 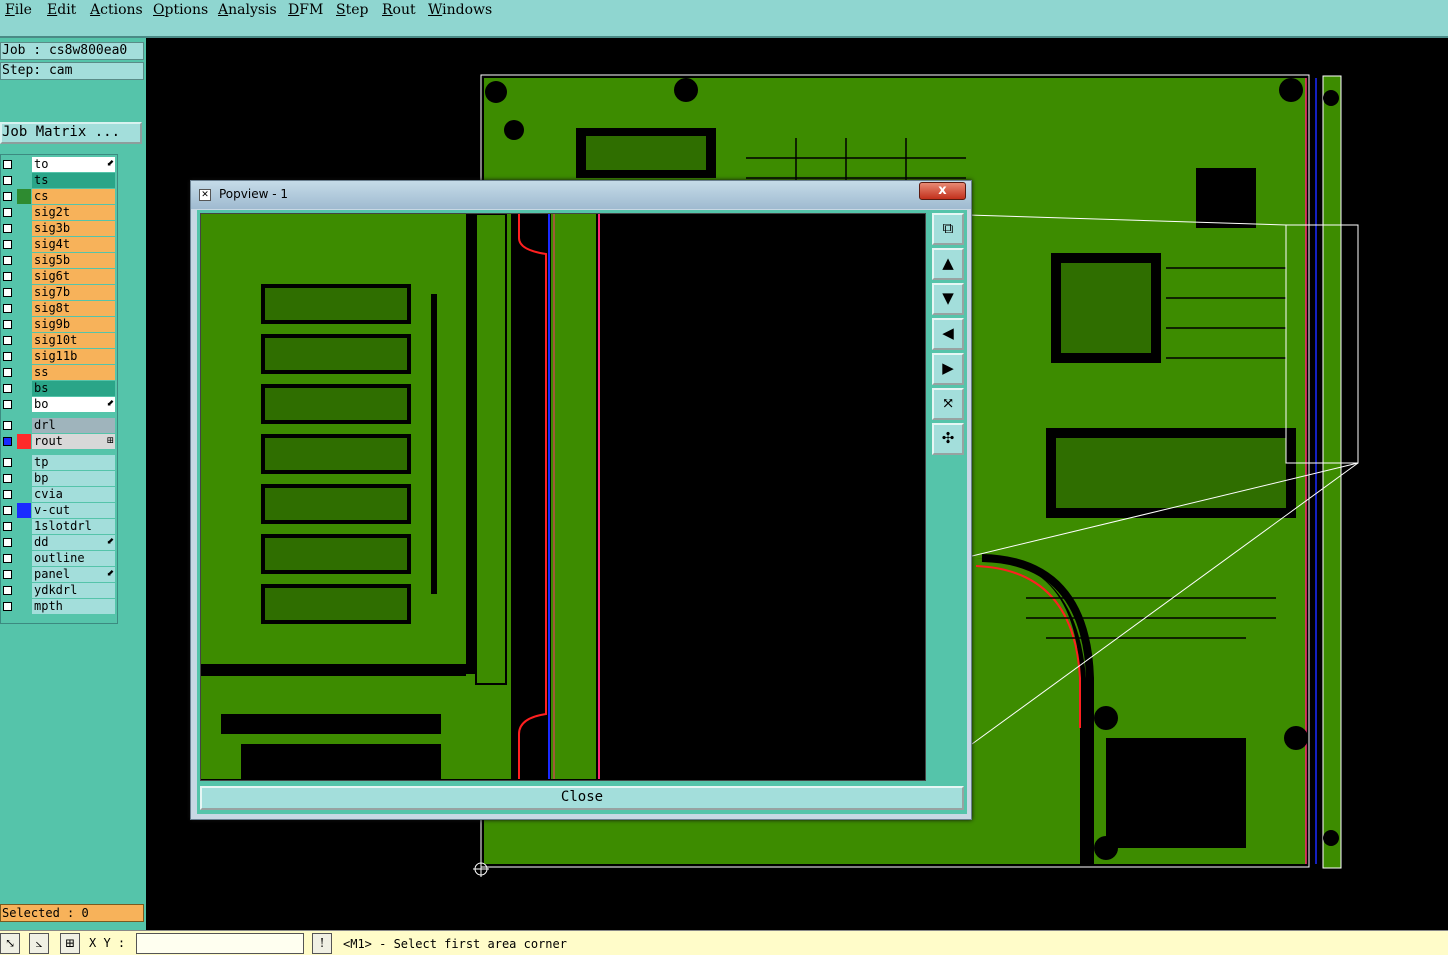 I want to click on layer-name: bp, so click(x=73, y=478).